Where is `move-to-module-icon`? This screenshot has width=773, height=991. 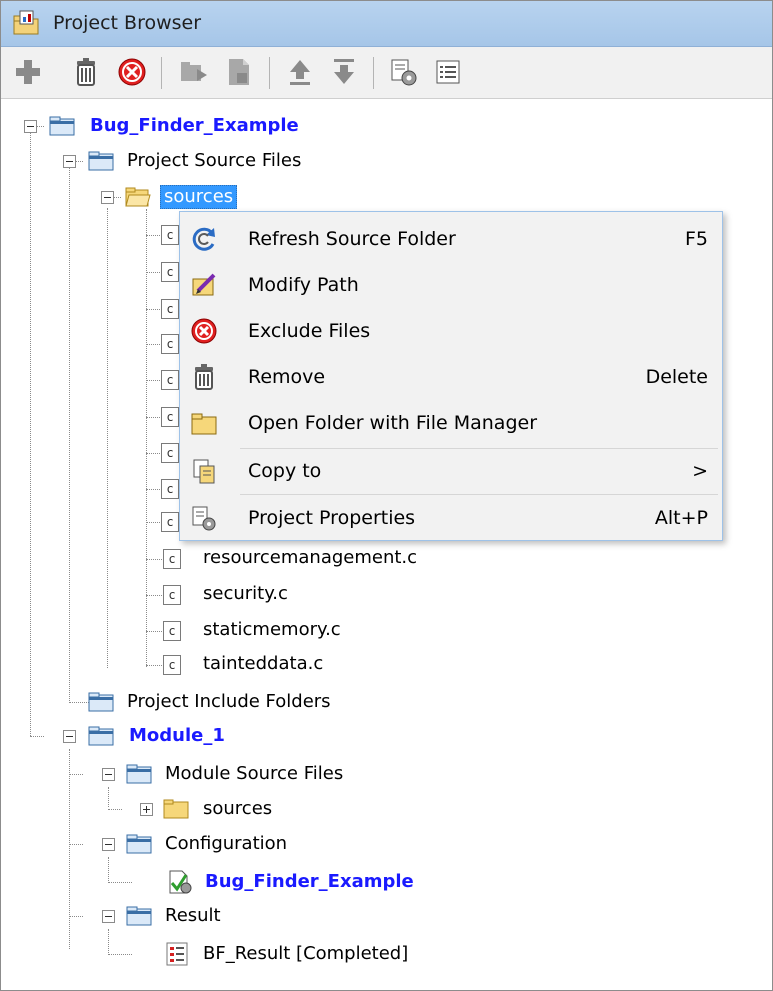
move-to-module-icon is located at coordinates (194, 72).